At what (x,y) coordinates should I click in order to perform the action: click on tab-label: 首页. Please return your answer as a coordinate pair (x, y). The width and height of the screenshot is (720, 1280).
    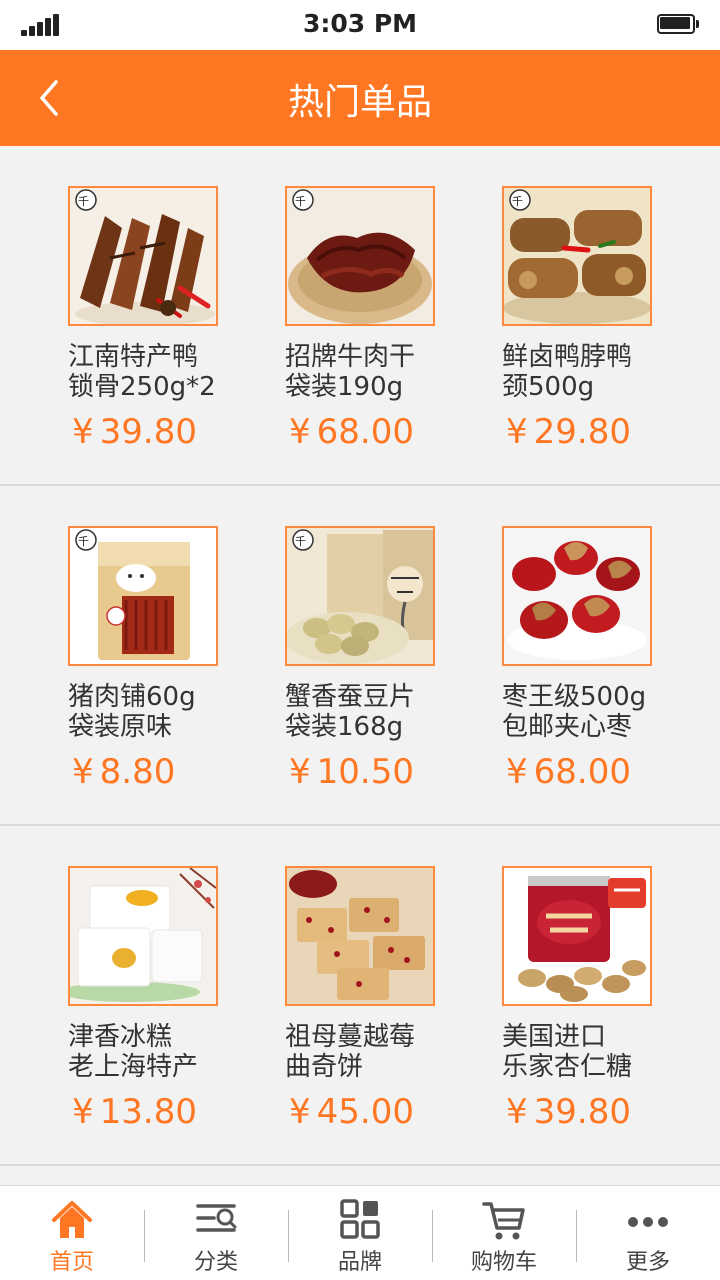
    Looking at the image, I should click on (71, 1262).